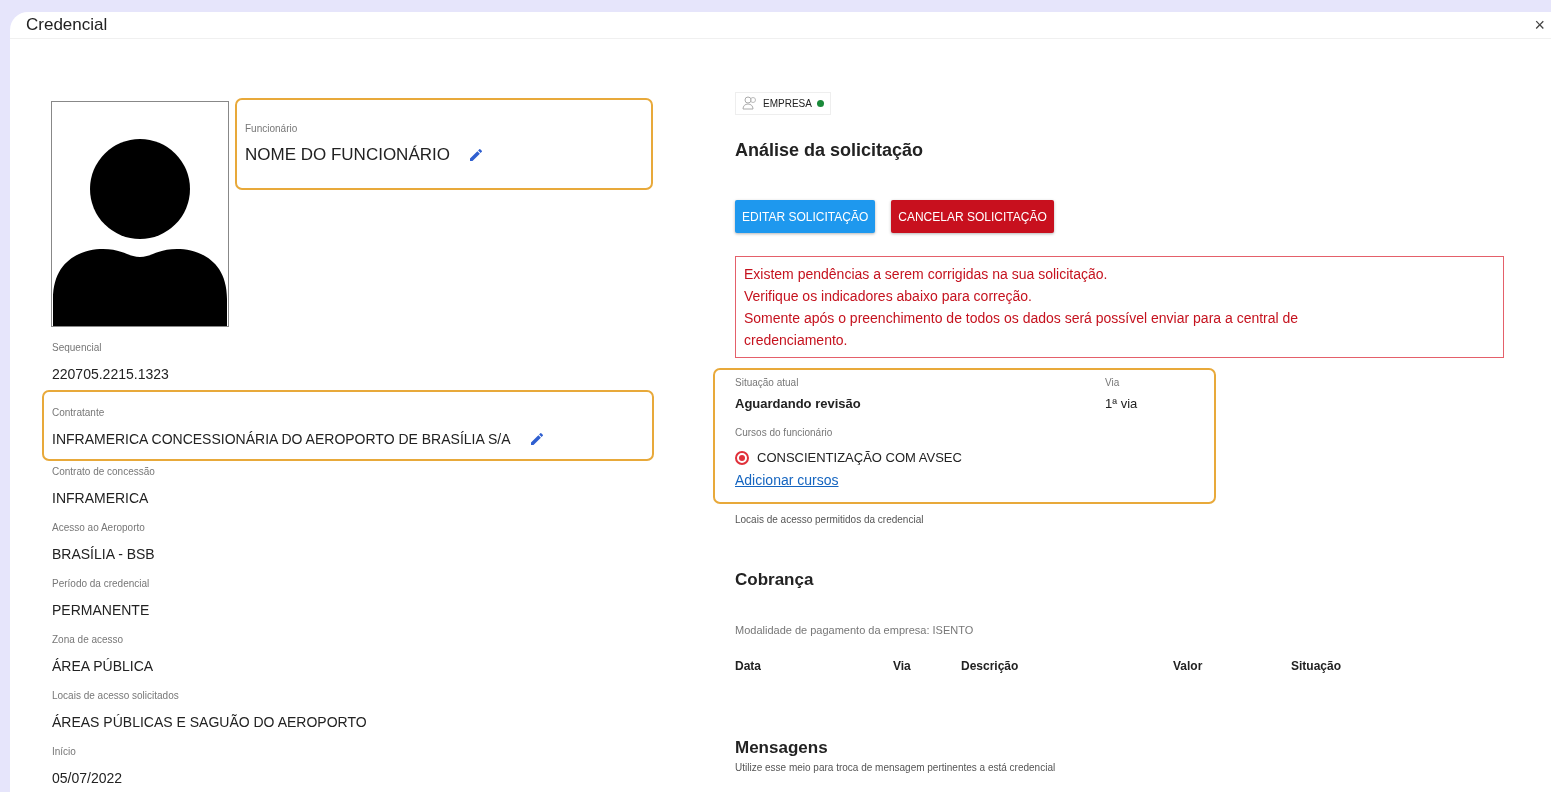 The width and height of the screenshot is (1551, 792). Describe the element at coordinates (855, 630) in the screenshot. I see `payment-mode-text: Modalidade de pagamento da empresa: ISENTO` at that location.